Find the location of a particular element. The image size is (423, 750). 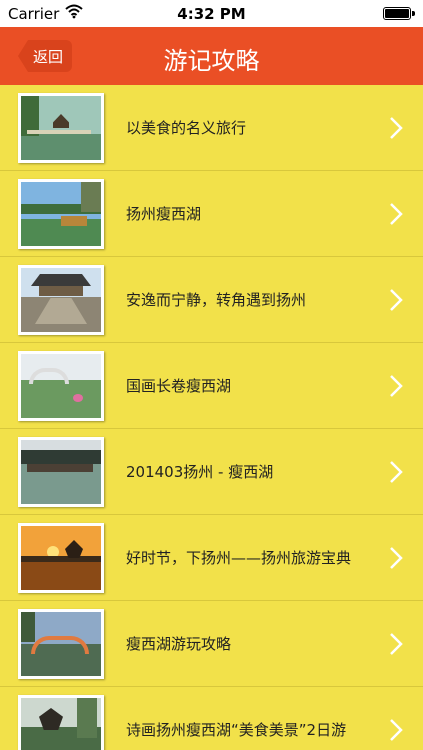

item-title: 瘦西湖游玩攻略 is located at coordinates (179, 643).